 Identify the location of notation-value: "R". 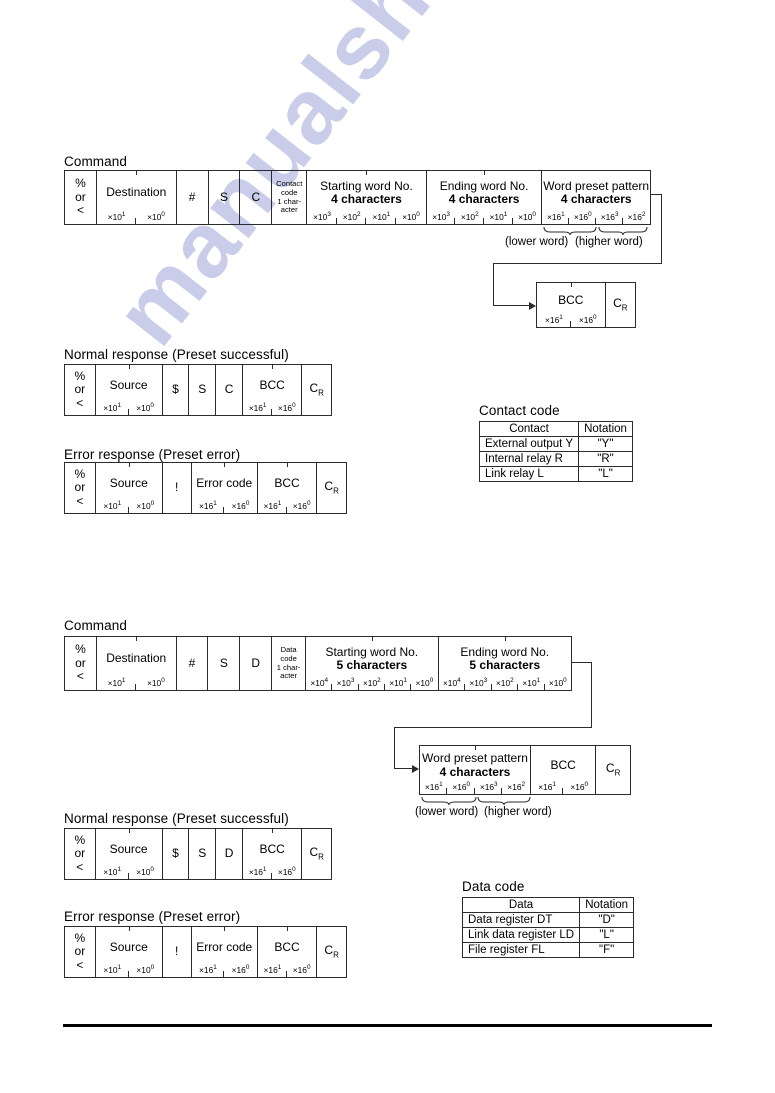
(606, 459).